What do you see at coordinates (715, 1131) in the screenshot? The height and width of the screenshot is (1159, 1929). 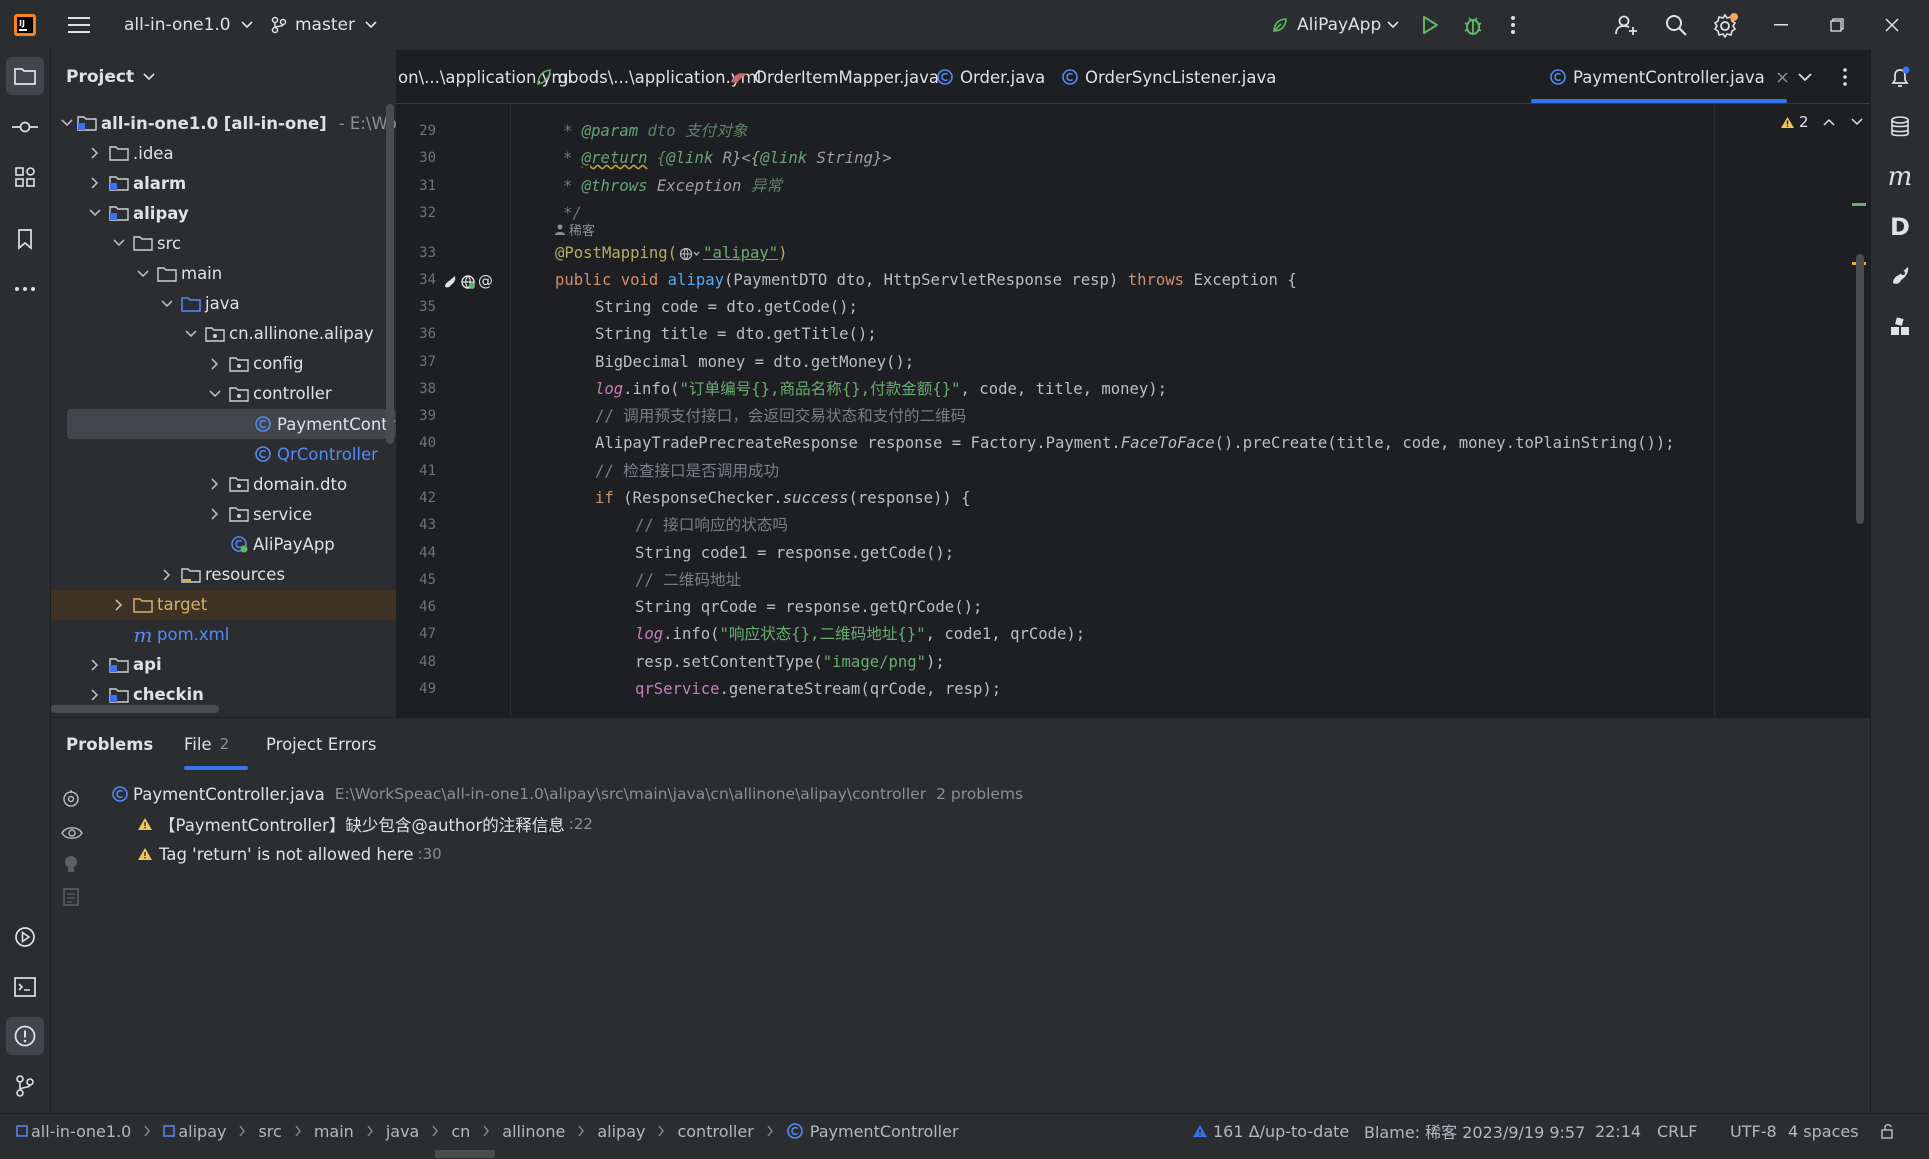 I see `breadcrumb-item: controller` at bounding box center [715, 1131].